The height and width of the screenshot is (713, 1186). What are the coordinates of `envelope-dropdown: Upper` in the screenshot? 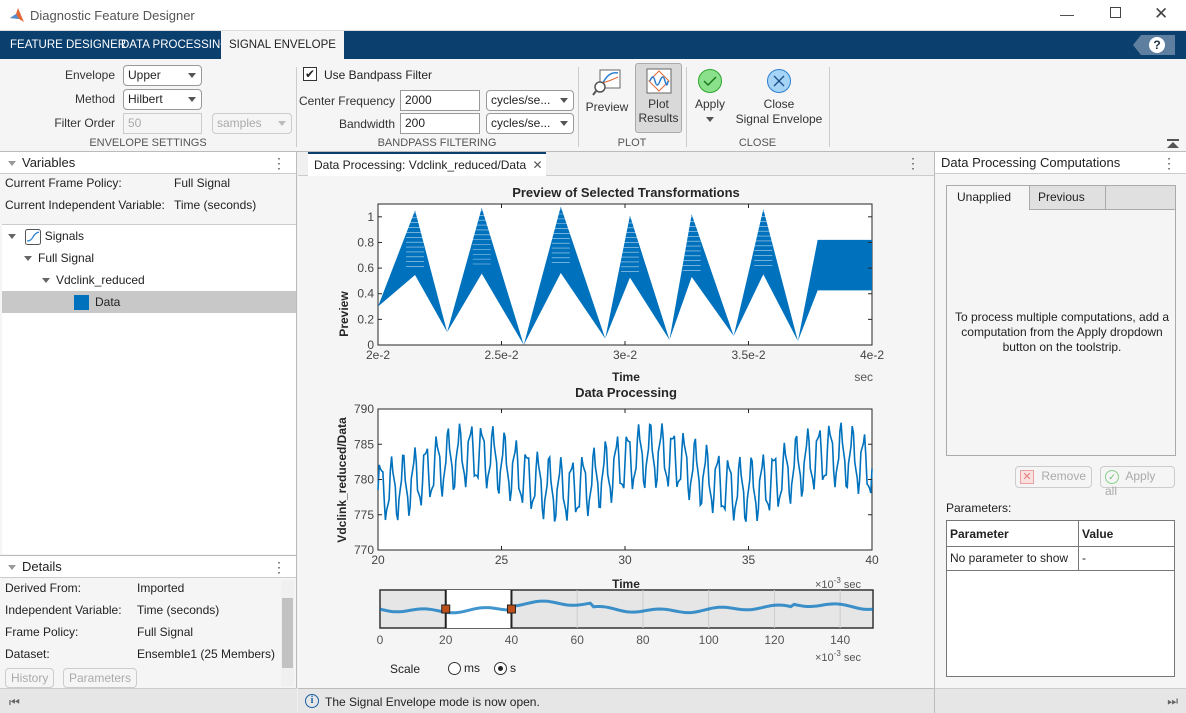 It's located at (162, 75).